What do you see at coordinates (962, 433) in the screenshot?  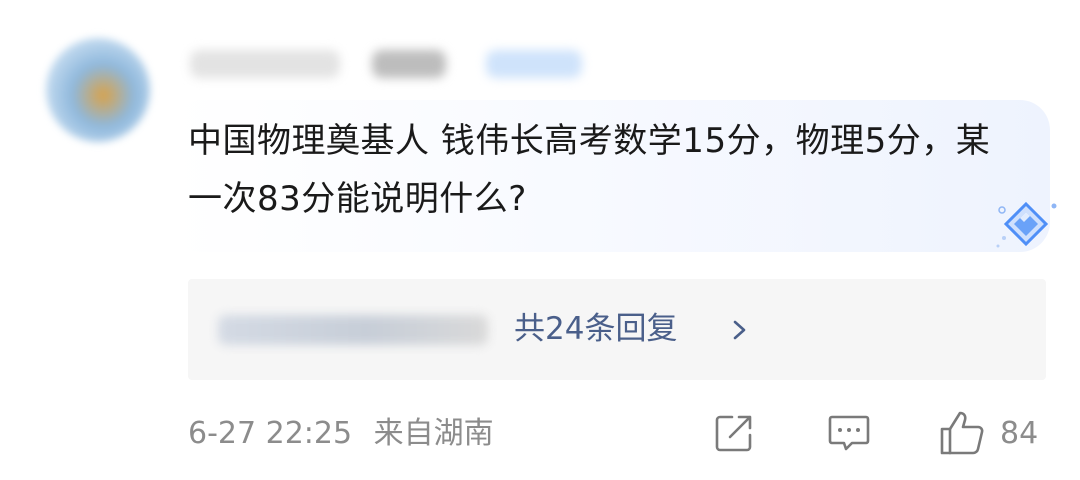 I see `thumbs-up-icon` at bounding box center [962, 433].